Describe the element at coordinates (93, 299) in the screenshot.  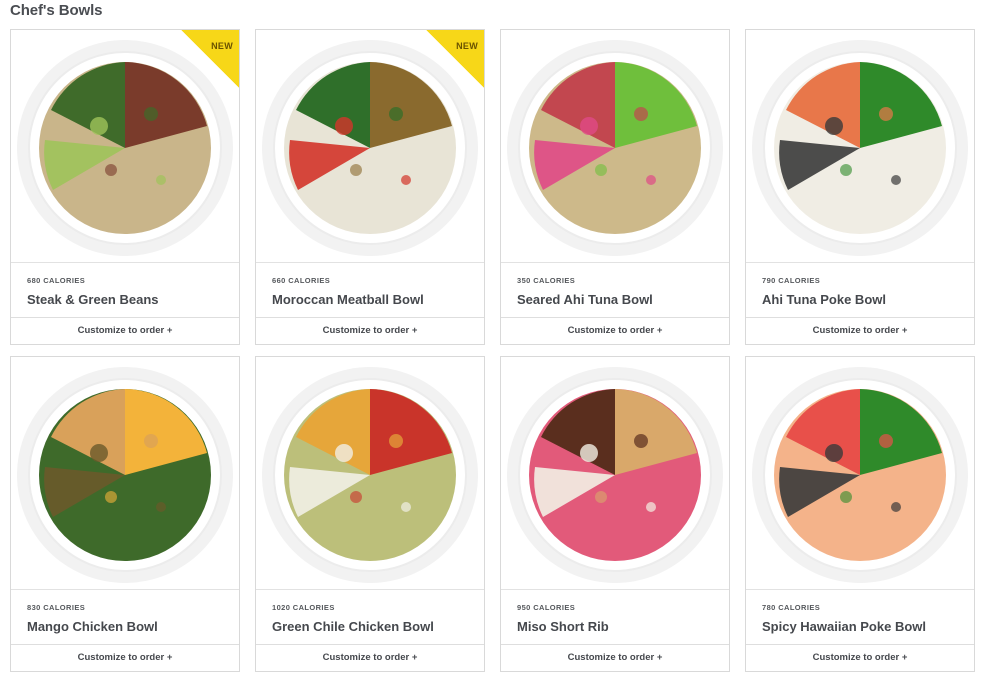
I see `bowl-name: Steak & Green Beans` at that location.